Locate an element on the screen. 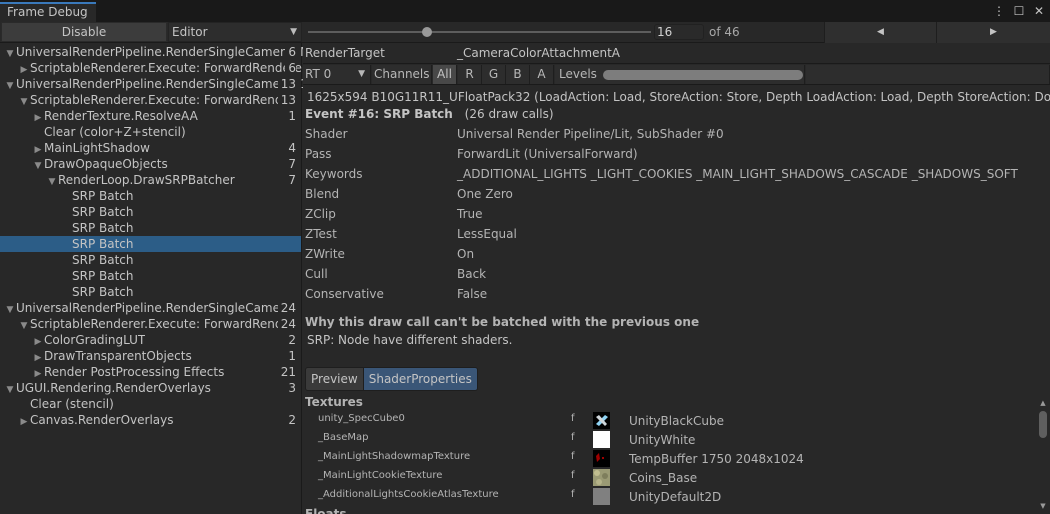 This screenshot has width=1050, height=514. scroll-down-icon: ▼ is located at coordinates (1043, 506).